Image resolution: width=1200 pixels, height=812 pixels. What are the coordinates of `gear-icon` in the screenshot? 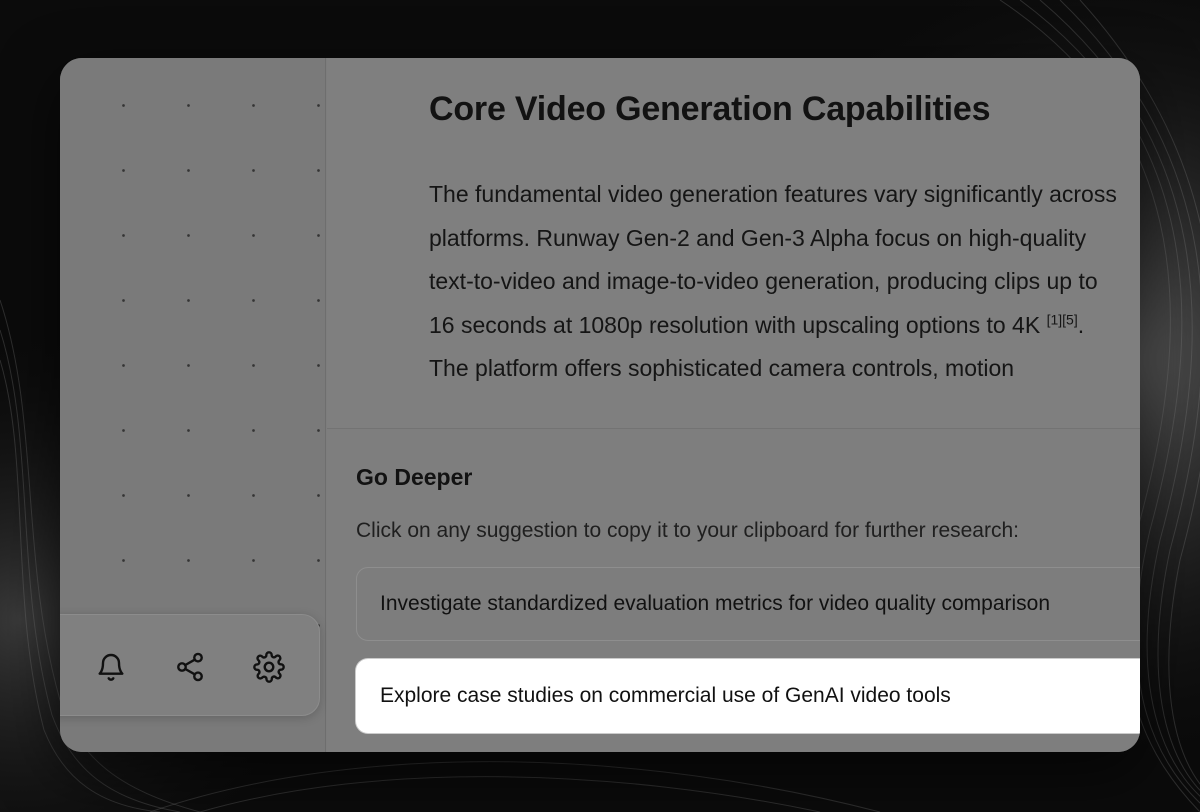 It's located at (269, 667).